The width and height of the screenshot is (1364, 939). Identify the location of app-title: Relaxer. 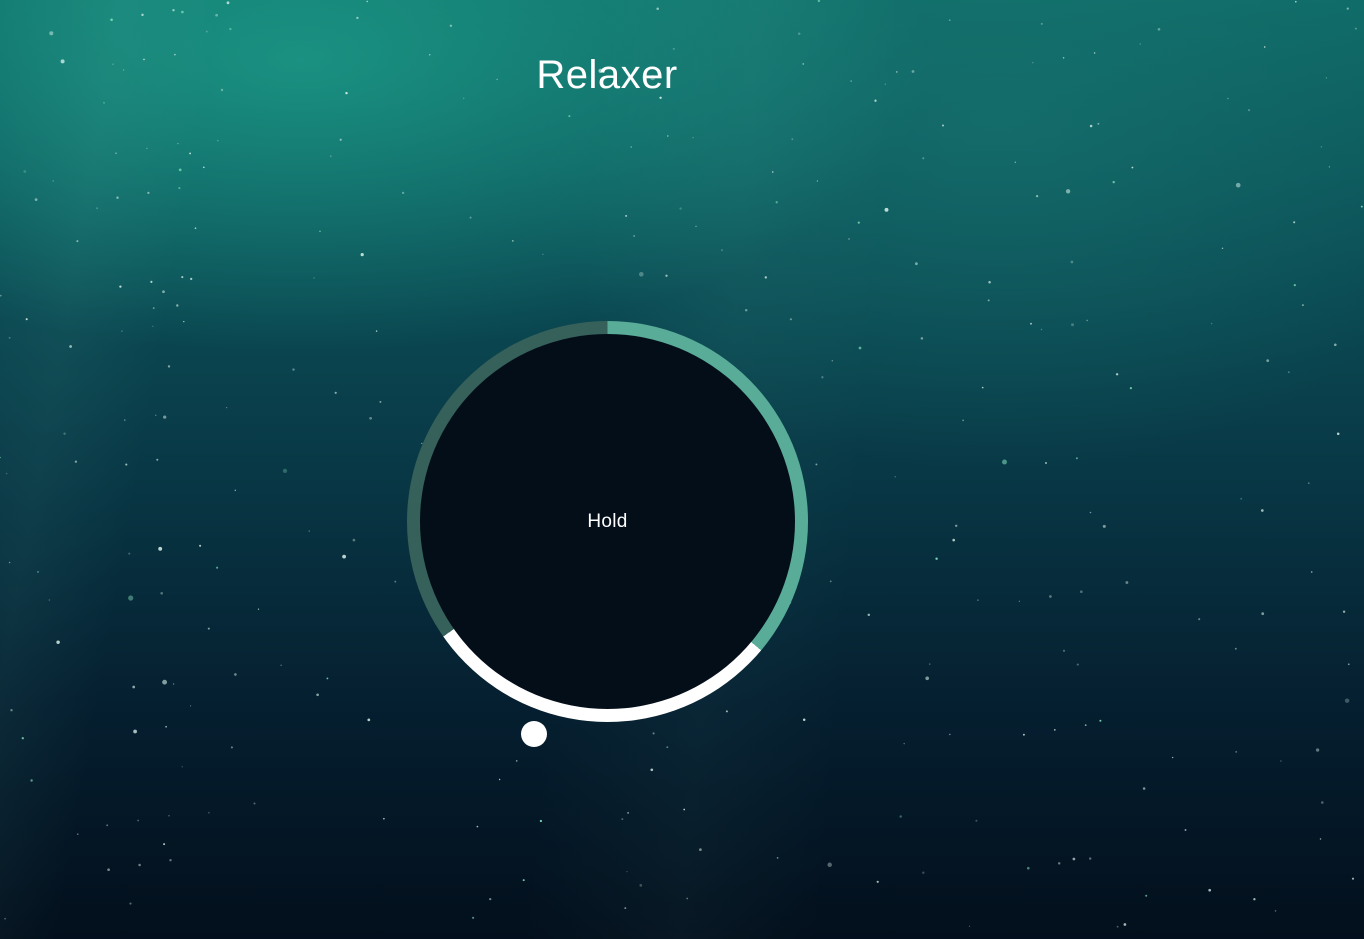
(607, 74).